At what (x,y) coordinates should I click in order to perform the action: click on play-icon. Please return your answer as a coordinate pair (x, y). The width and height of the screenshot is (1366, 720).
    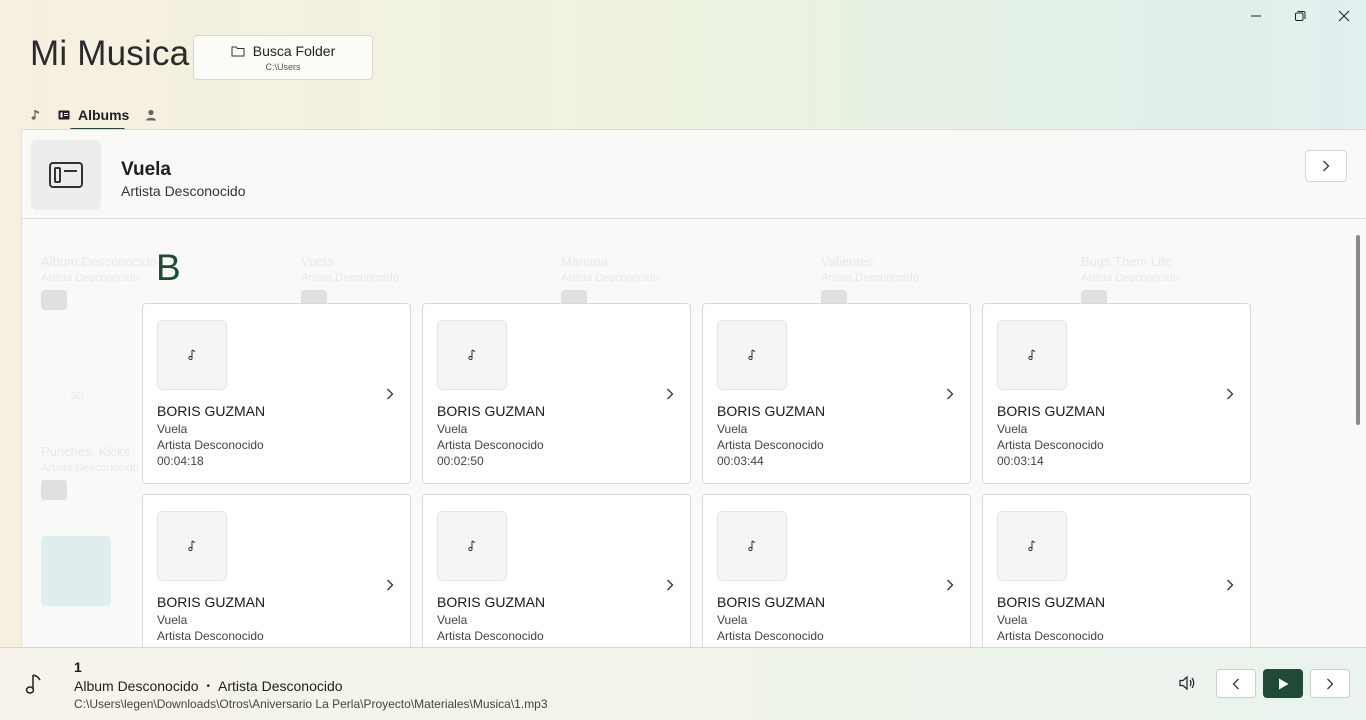
    Looking at the image, I should click on (1283, 683).